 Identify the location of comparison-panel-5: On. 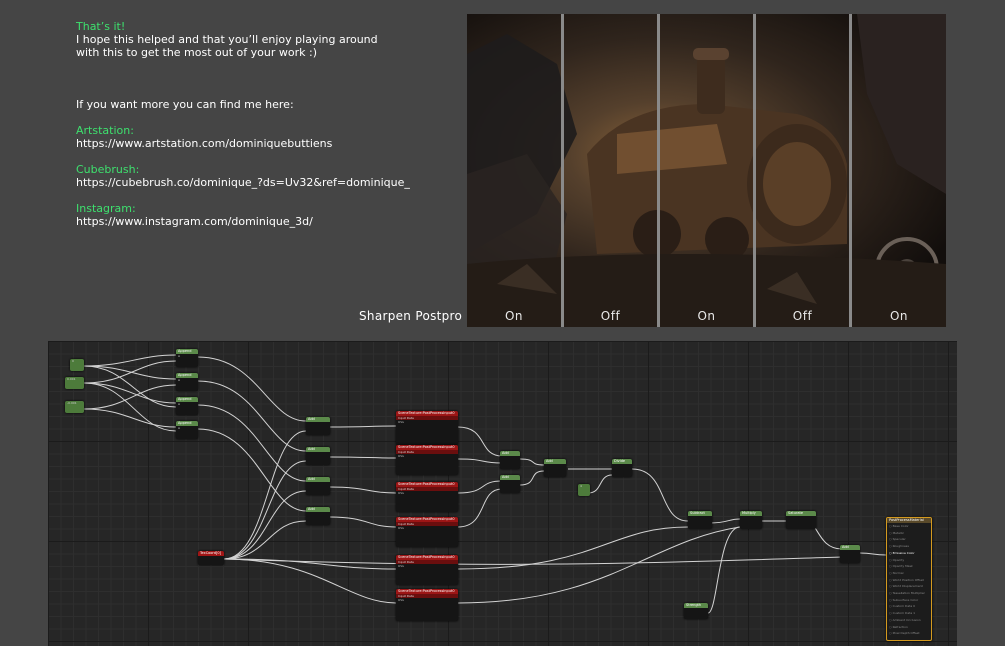
(899, 170).